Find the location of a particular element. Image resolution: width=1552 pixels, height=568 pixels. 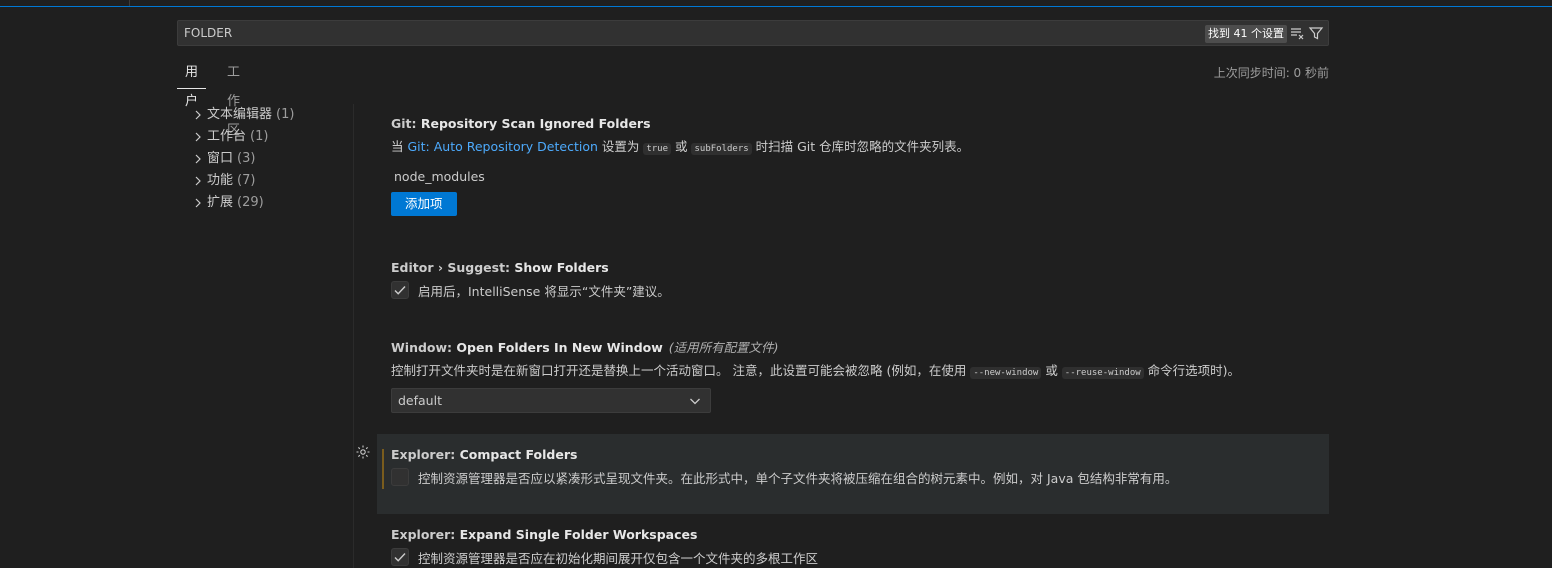

toc-divider is located at coordinates (353, 336).